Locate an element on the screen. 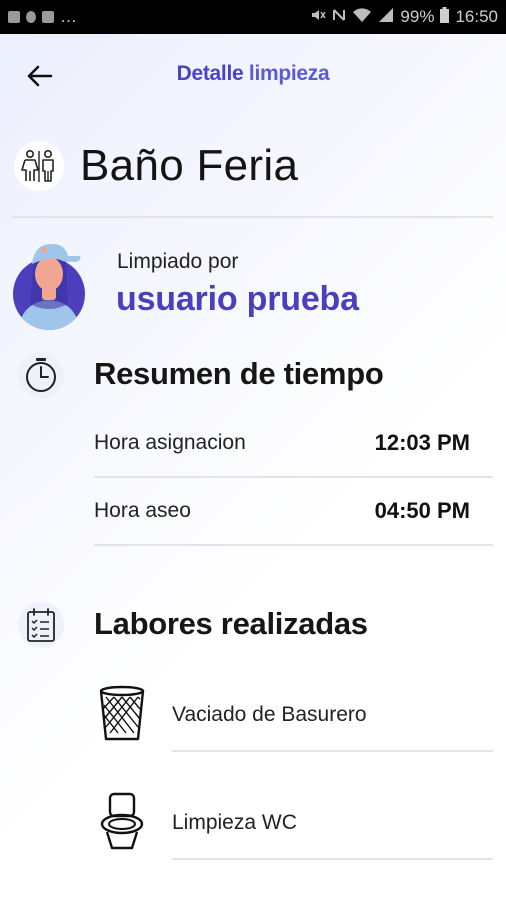 The height and width of the screenshot is (900, 506). time-summary-title: Resumen de tiempo is located at coordinates (239, 373).